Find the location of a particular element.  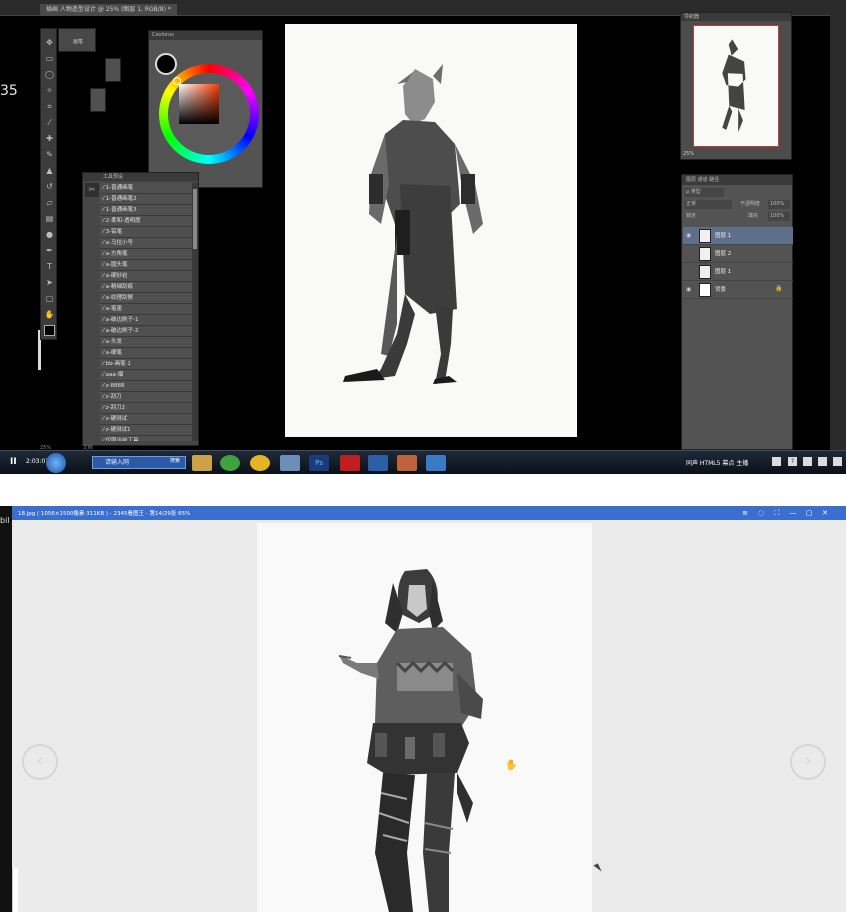

brush-preset-item: ⁄ z-硬测试 is located at coordinates (146, 419).